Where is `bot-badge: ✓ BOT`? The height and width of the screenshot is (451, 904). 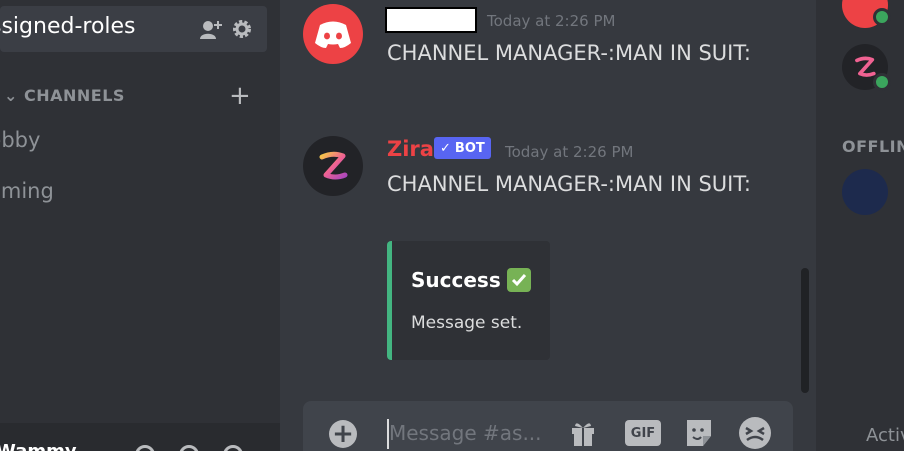
bot-badge: ✓ BOT is located at coordinates (462, 148).